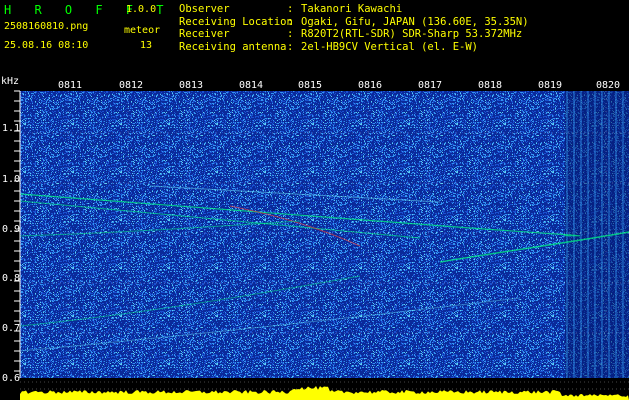 The width and height of the screenshot is (629, 400). What do you see at coordinates (390, 46) in the screenshot?
I see `info-value: 2el-HB9CV Vertical (el. E-W)` at bounding box center [390, 46].